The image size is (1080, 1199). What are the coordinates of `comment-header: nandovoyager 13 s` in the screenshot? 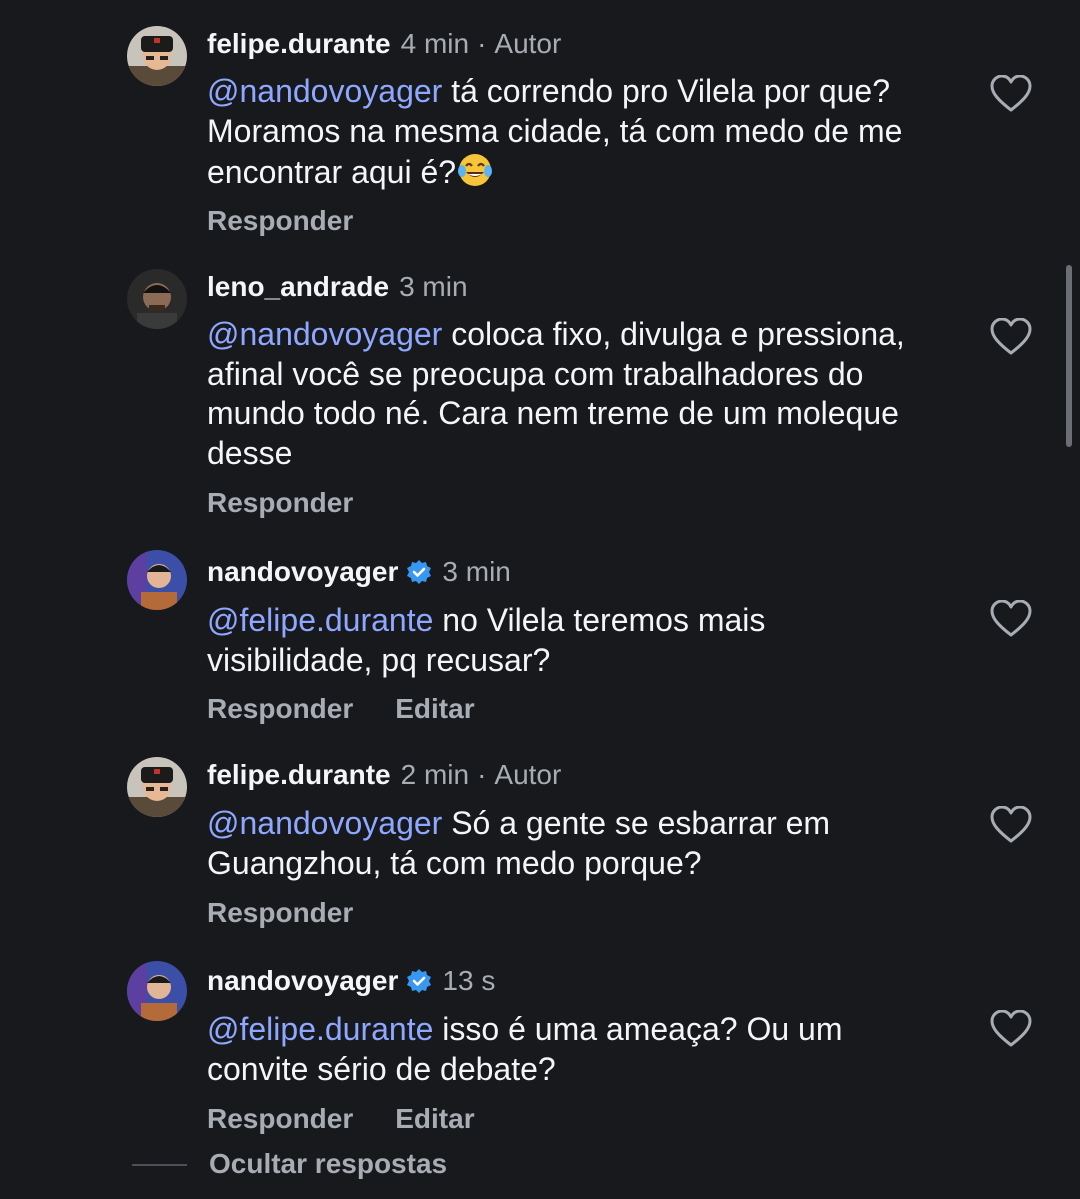 It's located at (351, 981).